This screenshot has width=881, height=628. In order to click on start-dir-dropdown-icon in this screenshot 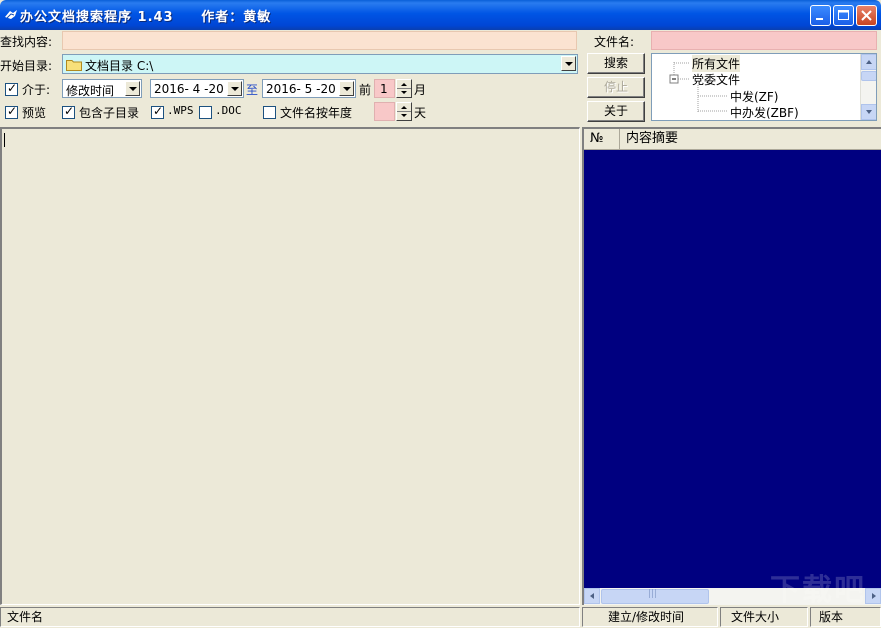, I will do `click(568, 63)`.